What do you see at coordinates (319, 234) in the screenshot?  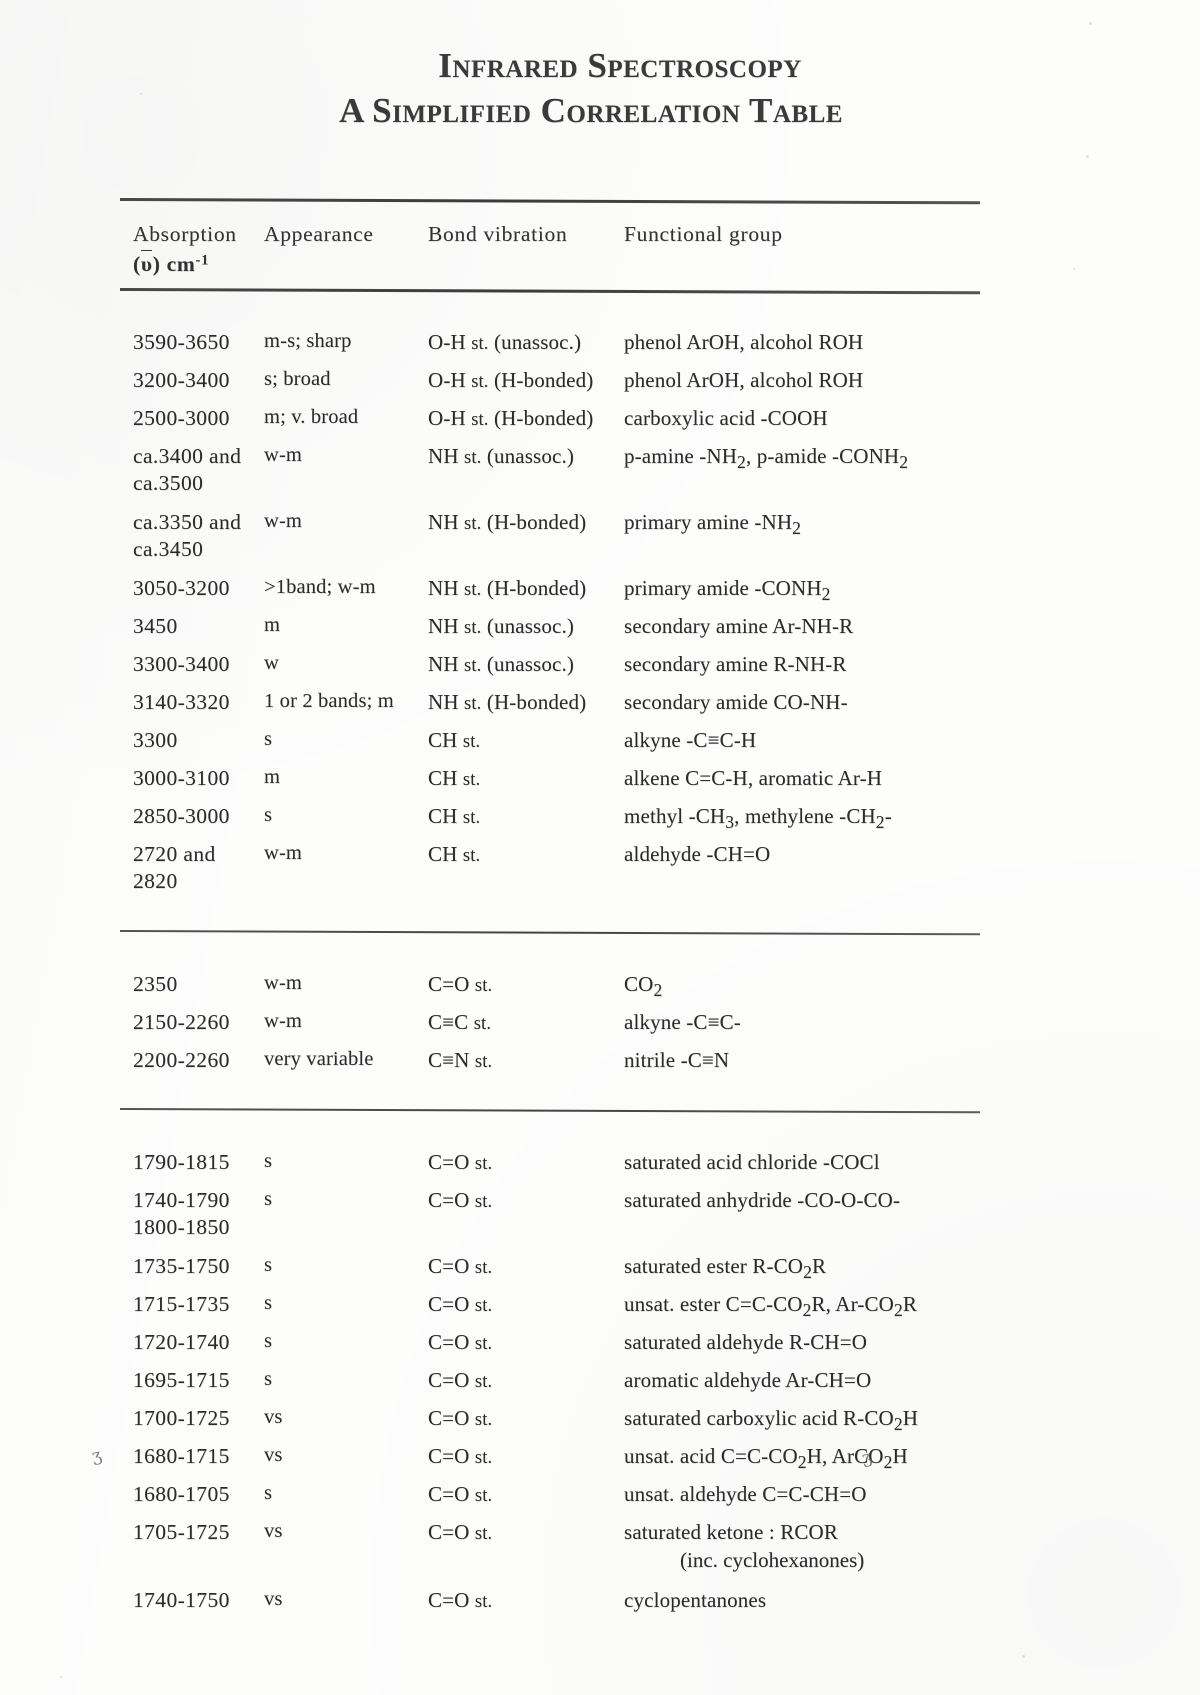 I see `header-appearance: Appearance` at bounding box center [319, 234].